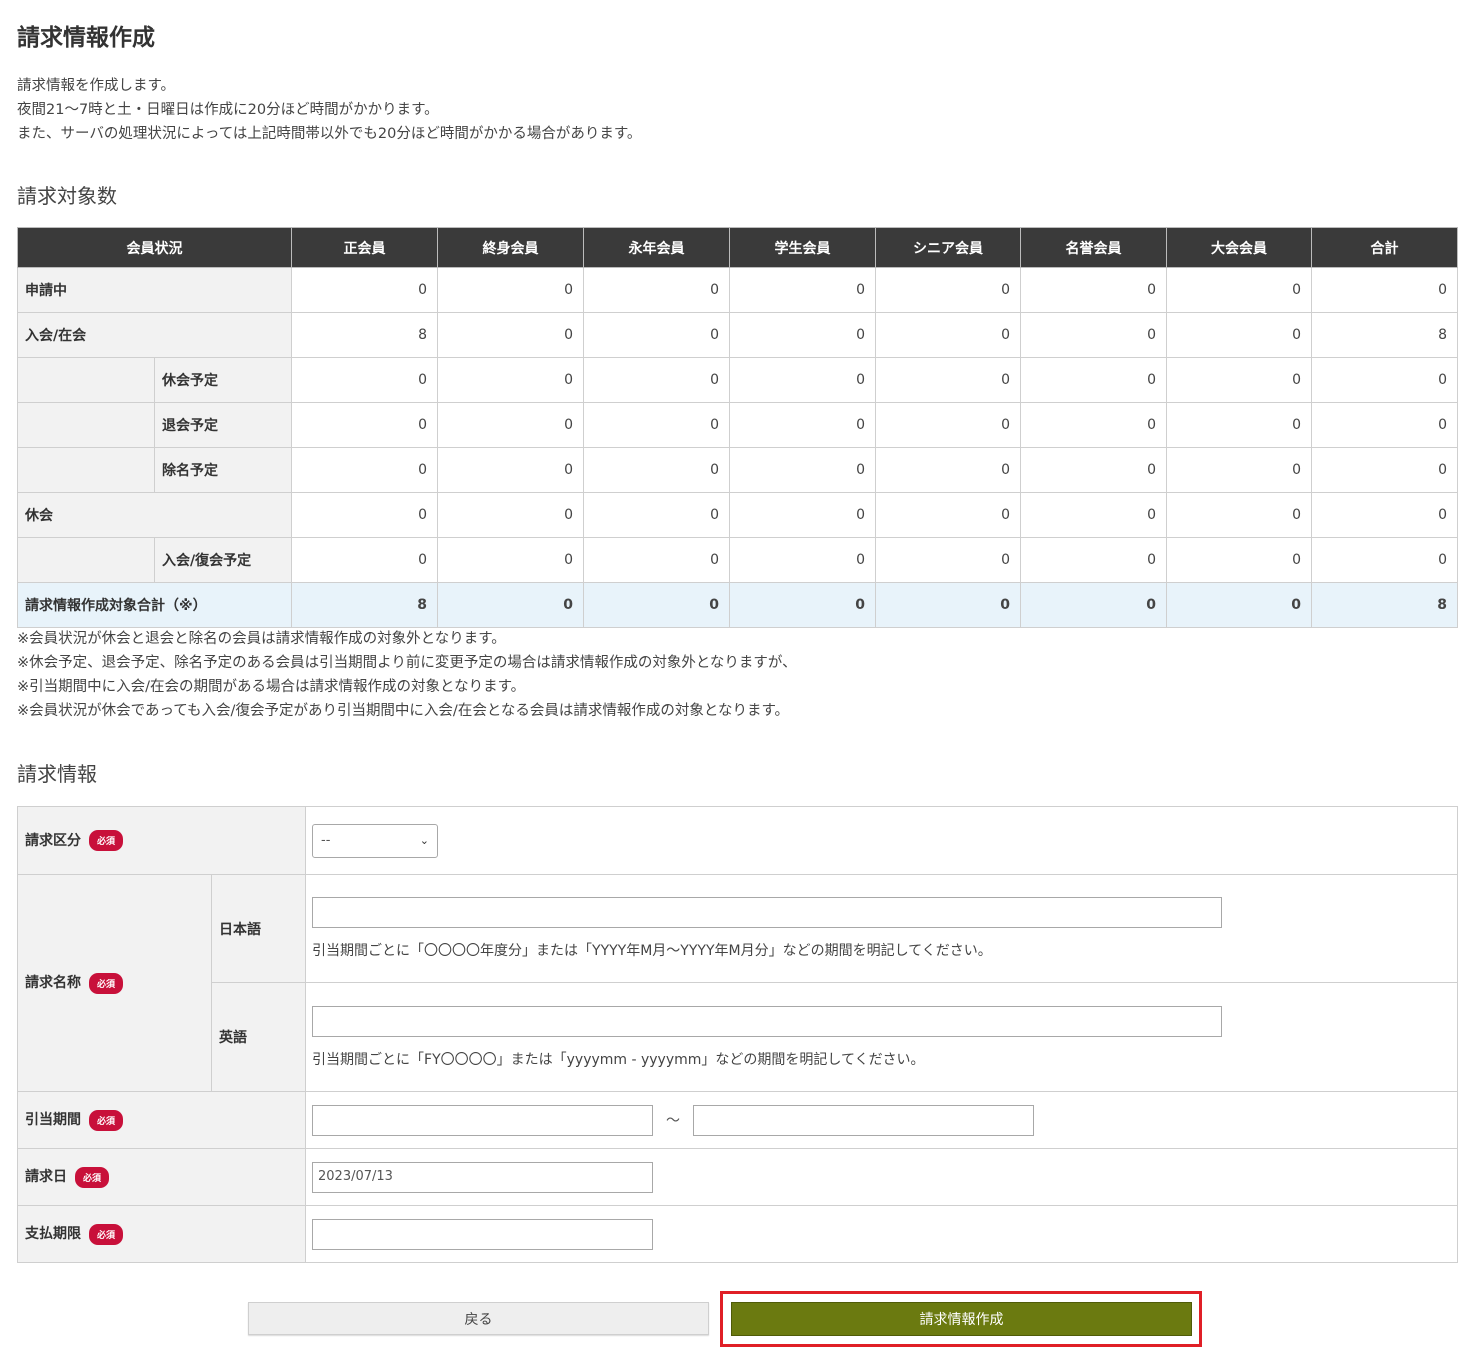 Image resolution: width=1471 pixels, height=1369 pixels. I want to click on billing-date-input: 2023/07/13, so click(483, 1177).